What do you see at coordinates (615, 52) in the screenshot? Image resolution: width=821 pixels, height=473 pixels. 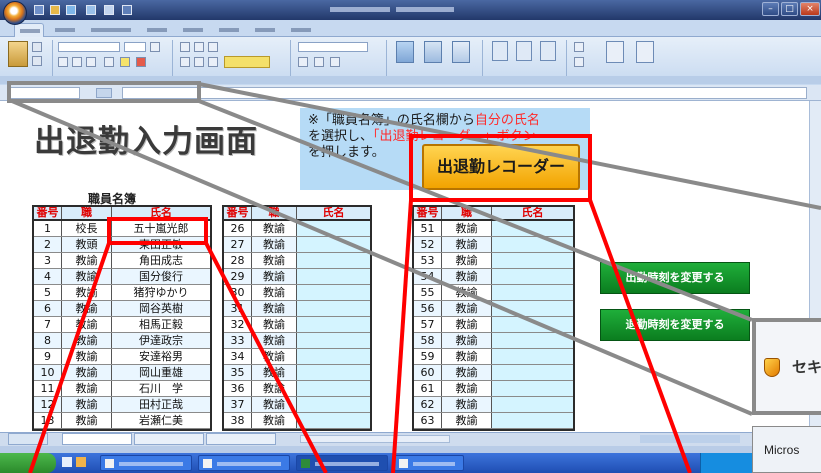 I see `sort-filter-icon` at bounding box center [615, 52].